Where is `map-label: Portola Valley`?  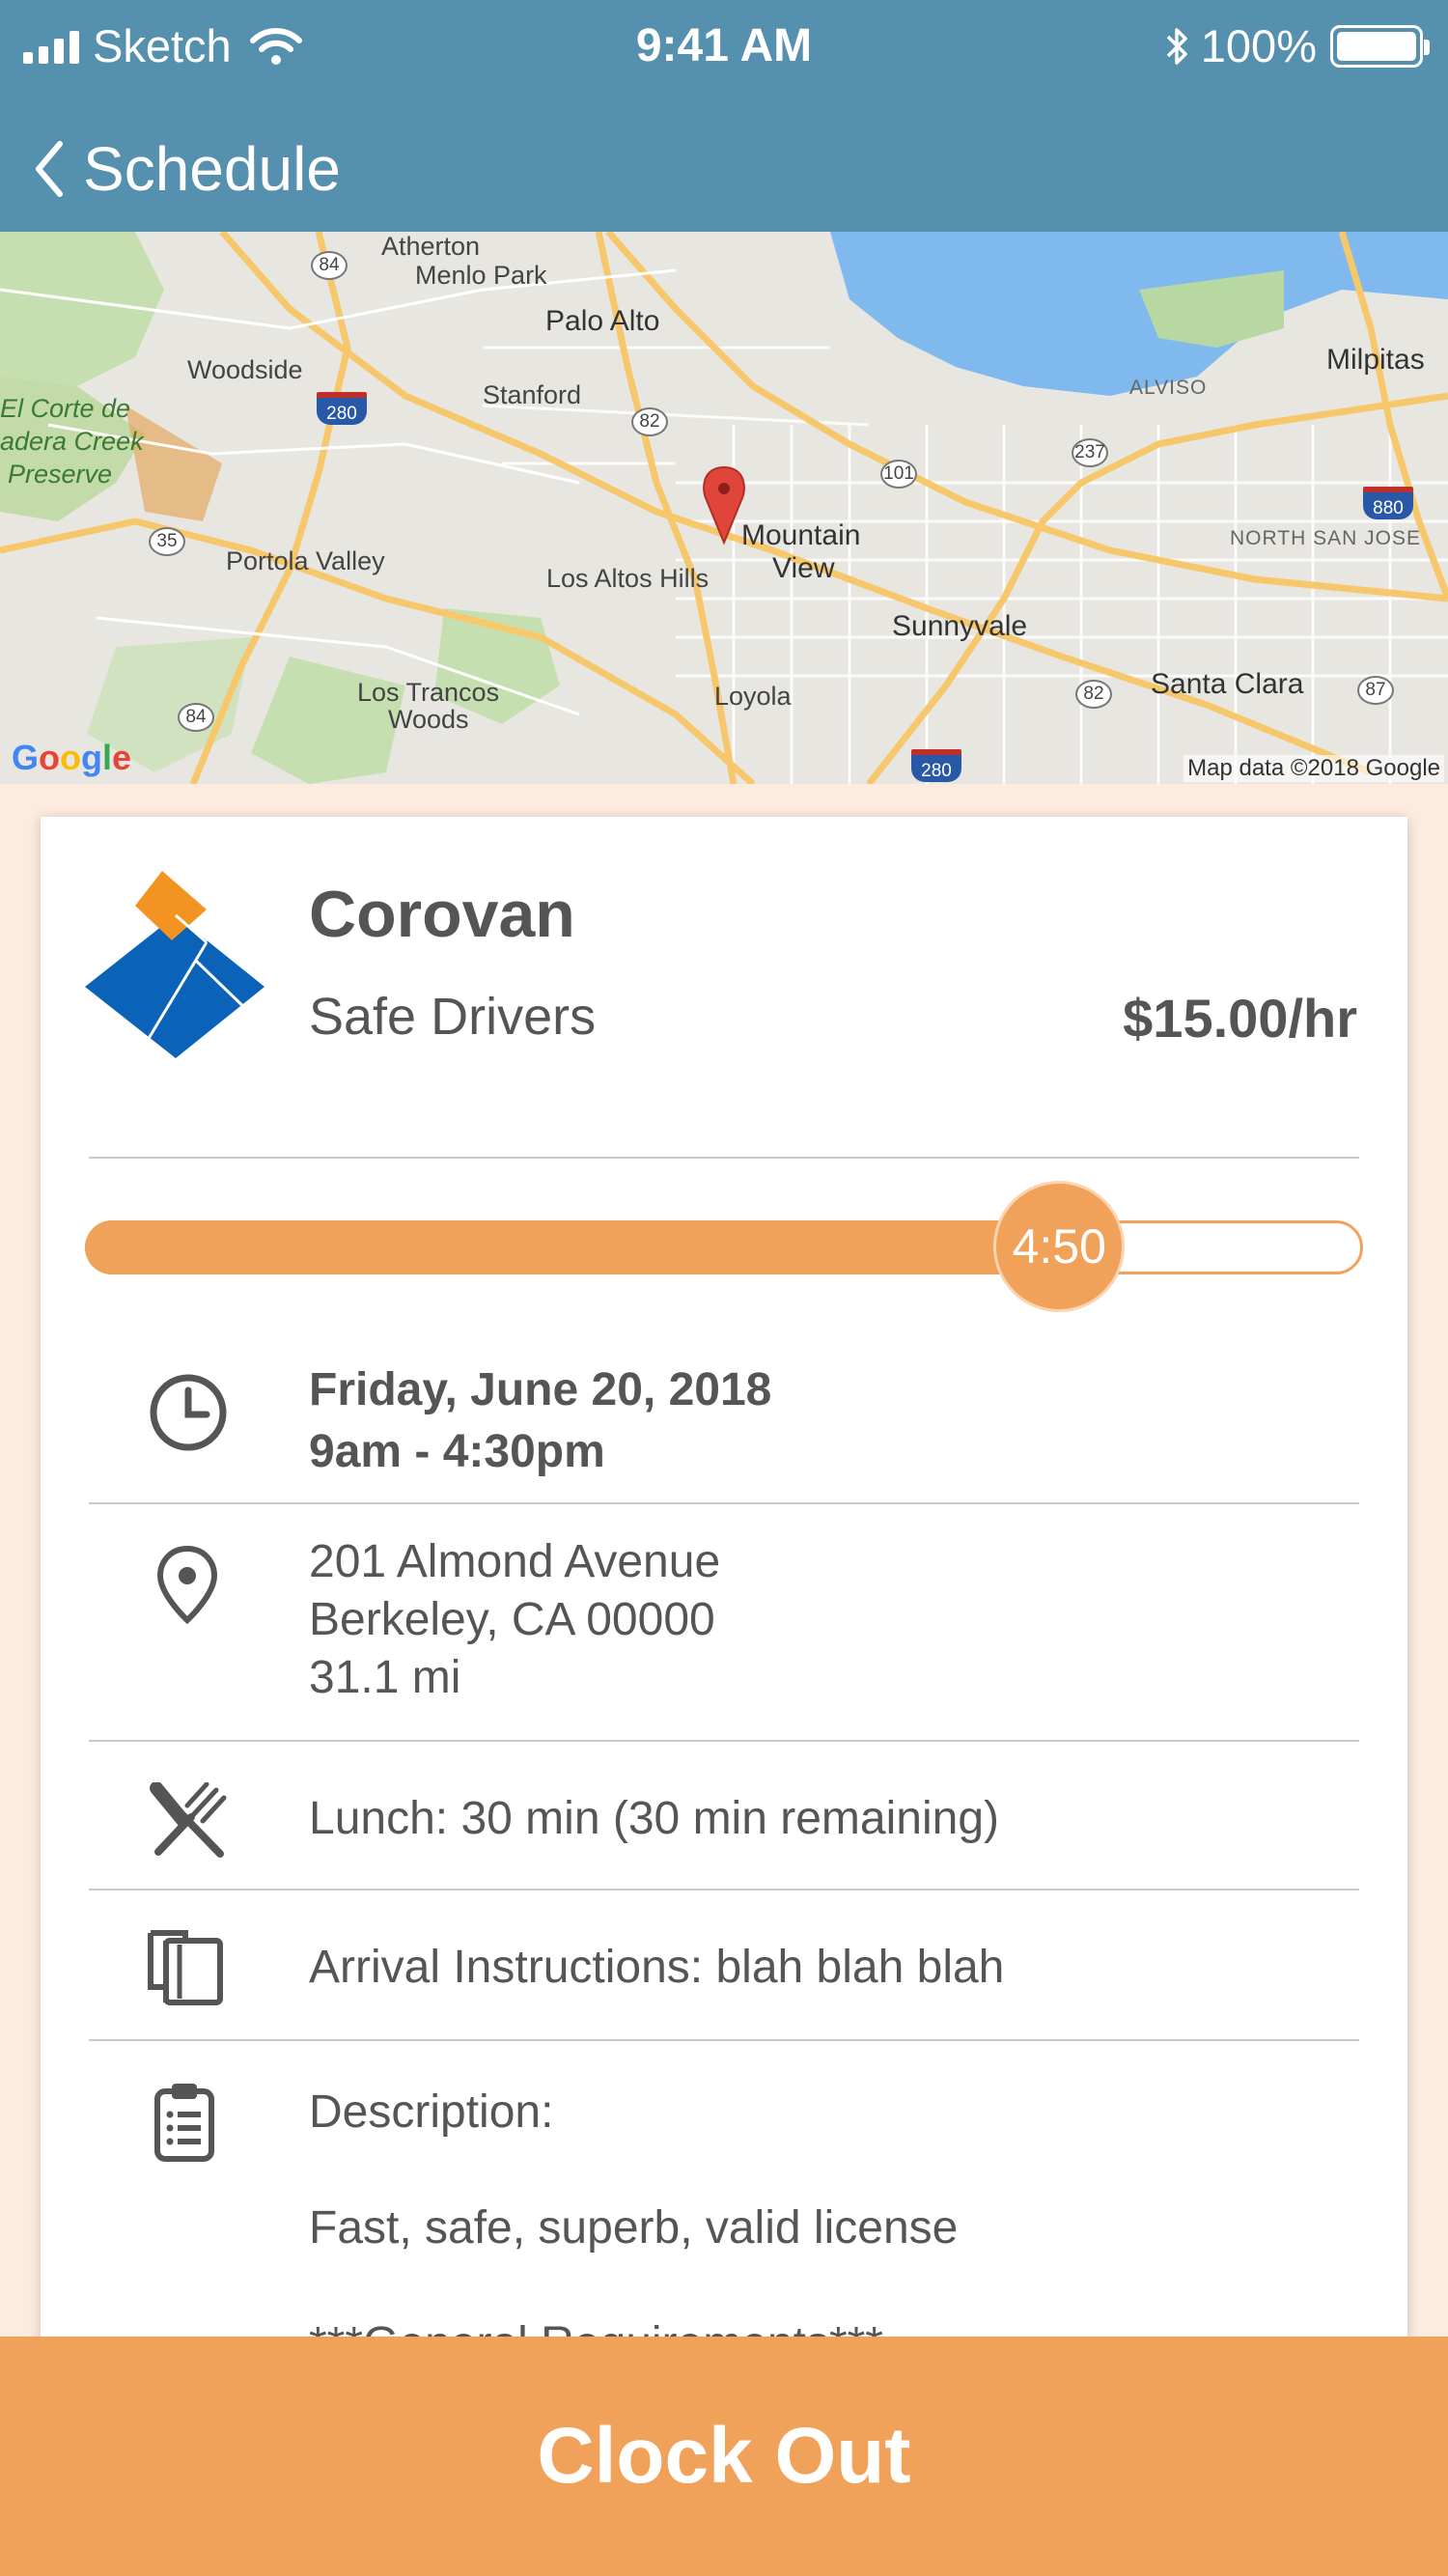
map-label: Portola Valley is located at coordinates (305, 561).